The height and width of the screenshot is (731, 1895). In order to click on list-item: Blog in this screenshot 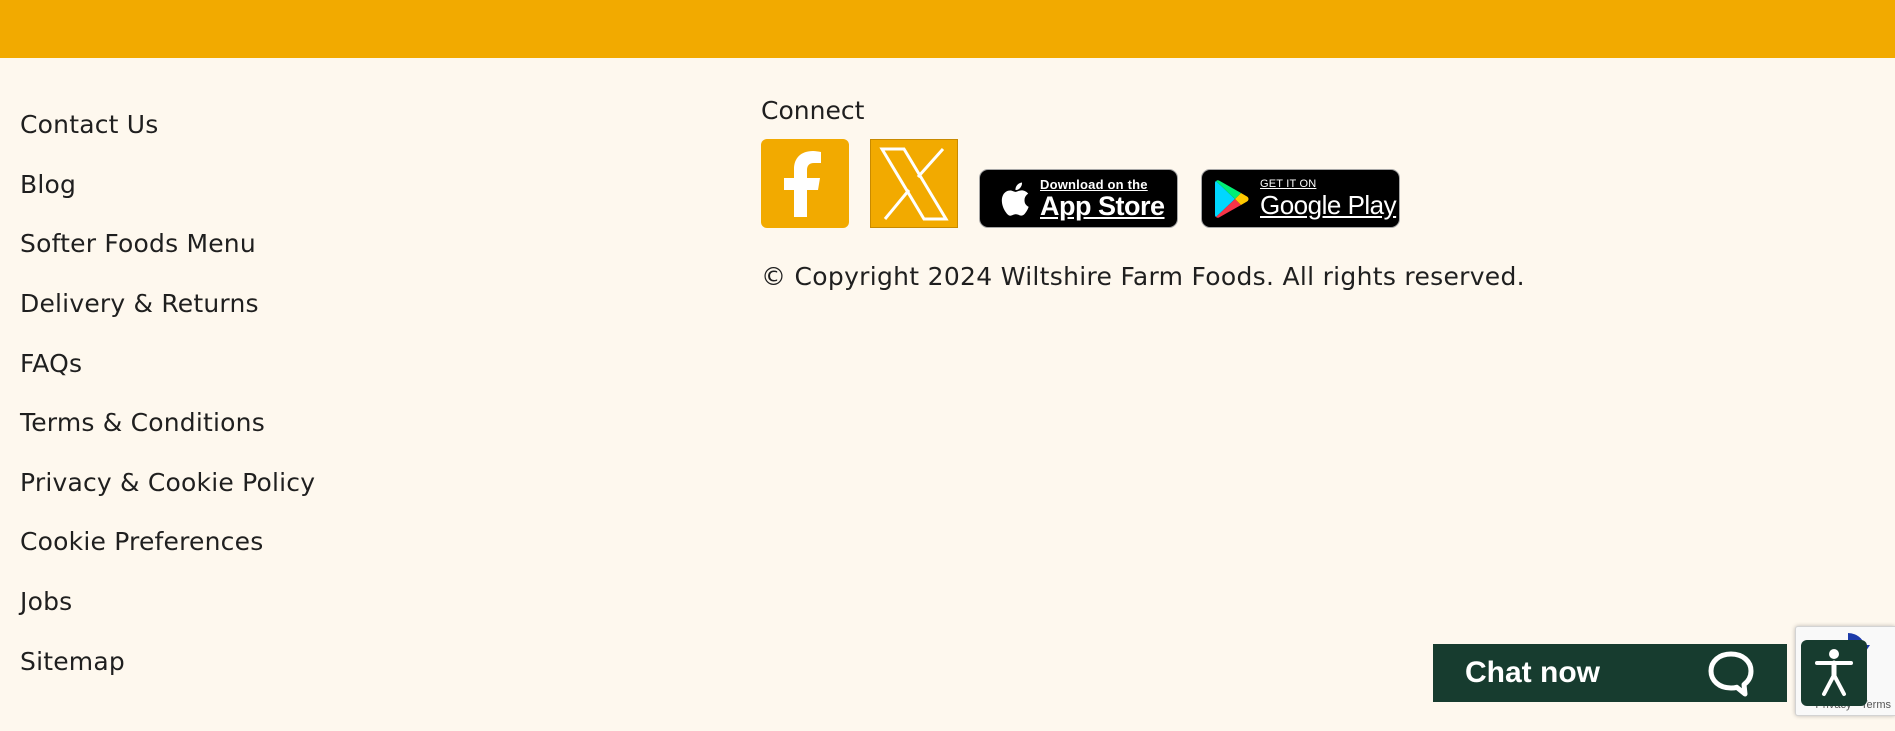, I will do `click(167, 185)`.